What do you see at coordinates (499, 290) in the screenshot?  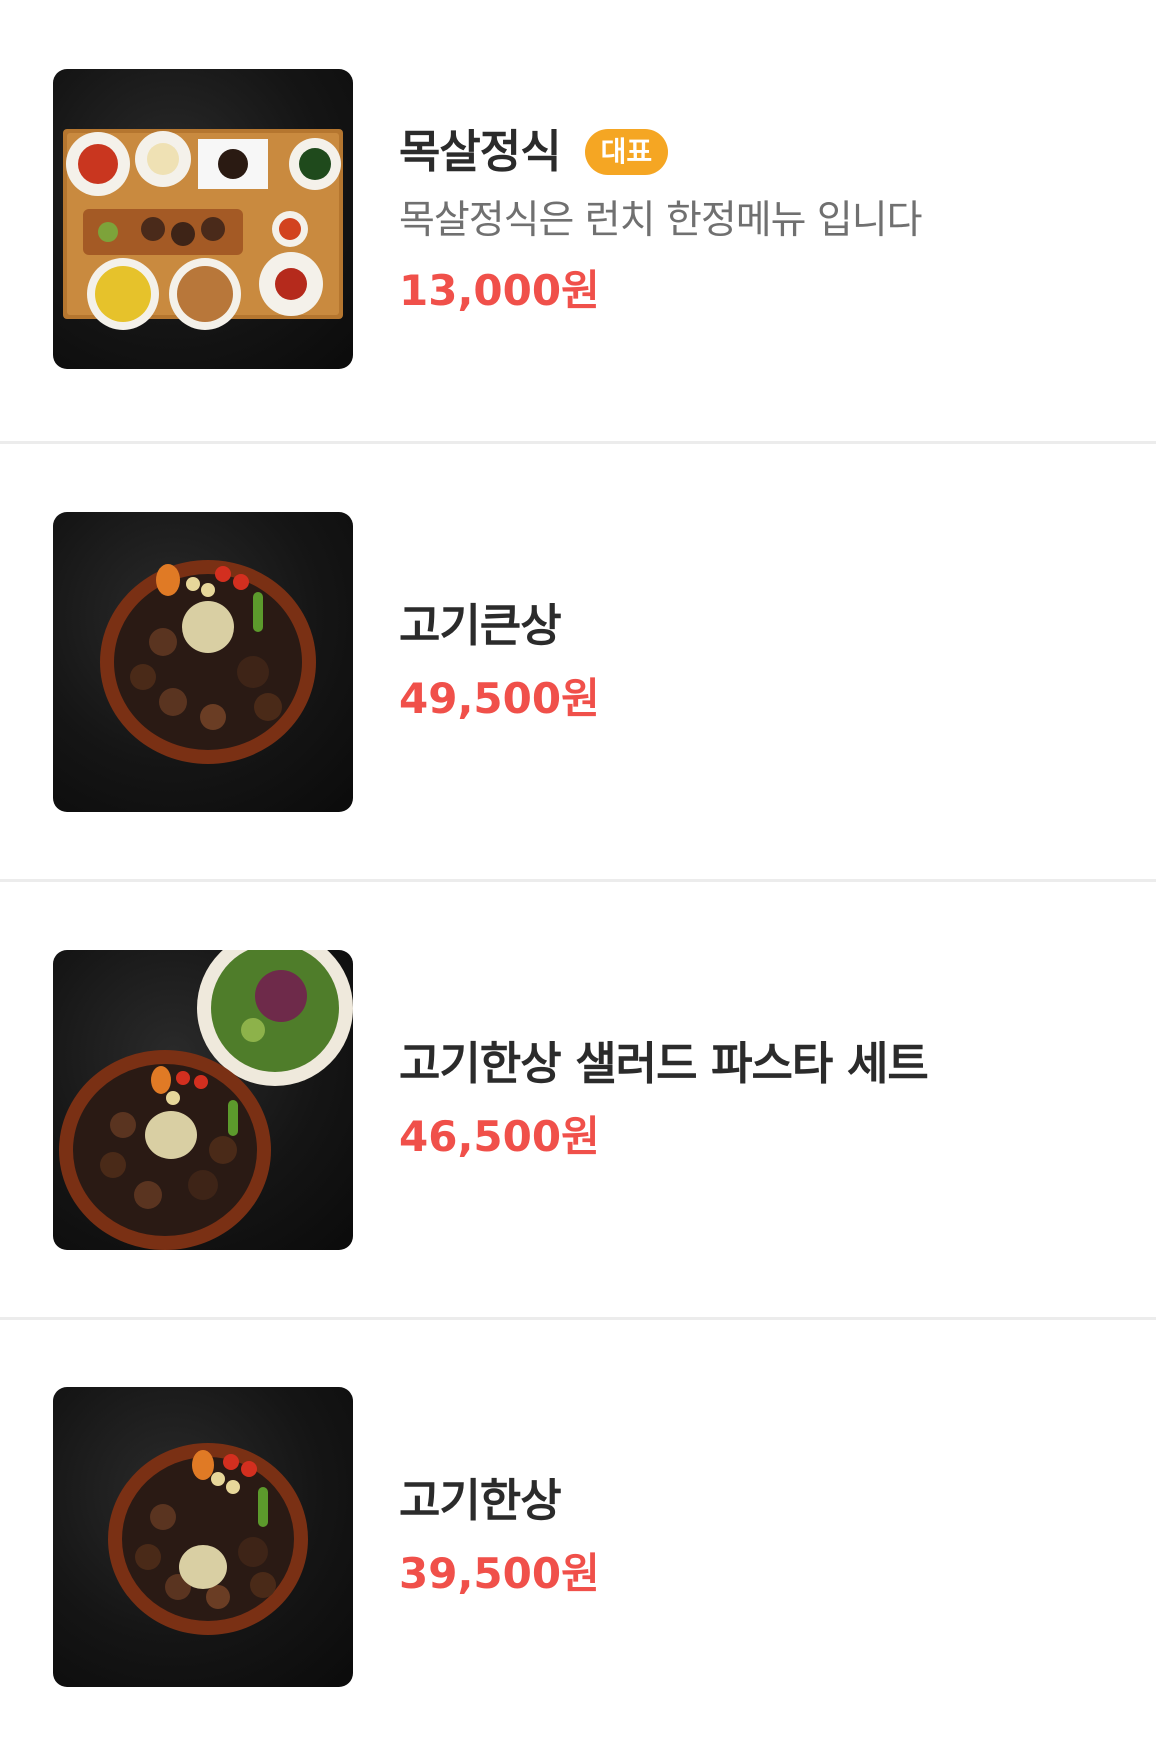 I see `menu-item-price: 13,000원` at bounding box center [499, 290].